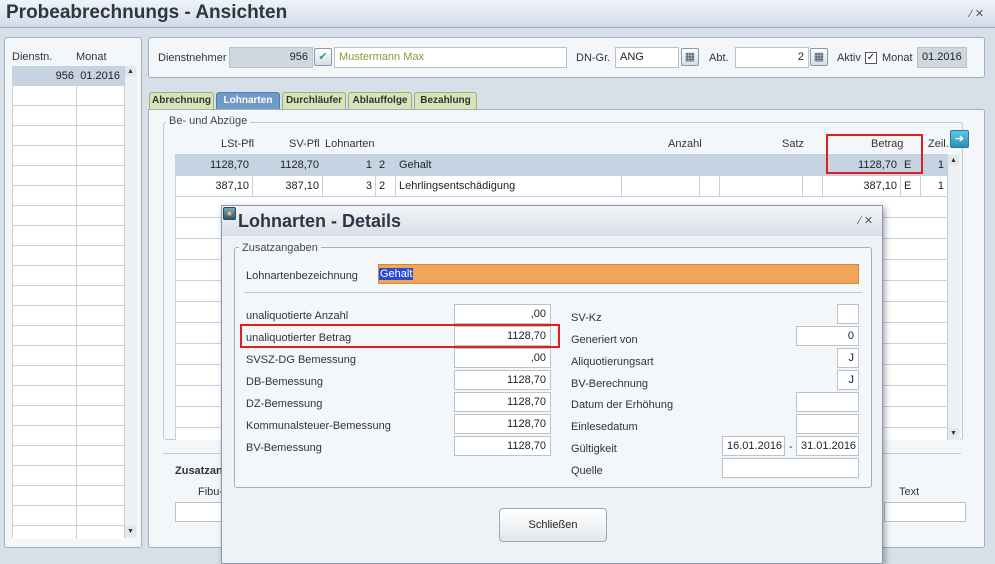 Image resolution: width=995 pixels, height=564 pixels. Describe the element at coordinates (761, 186) in the screenshot. I see `cell-satz` at that location.